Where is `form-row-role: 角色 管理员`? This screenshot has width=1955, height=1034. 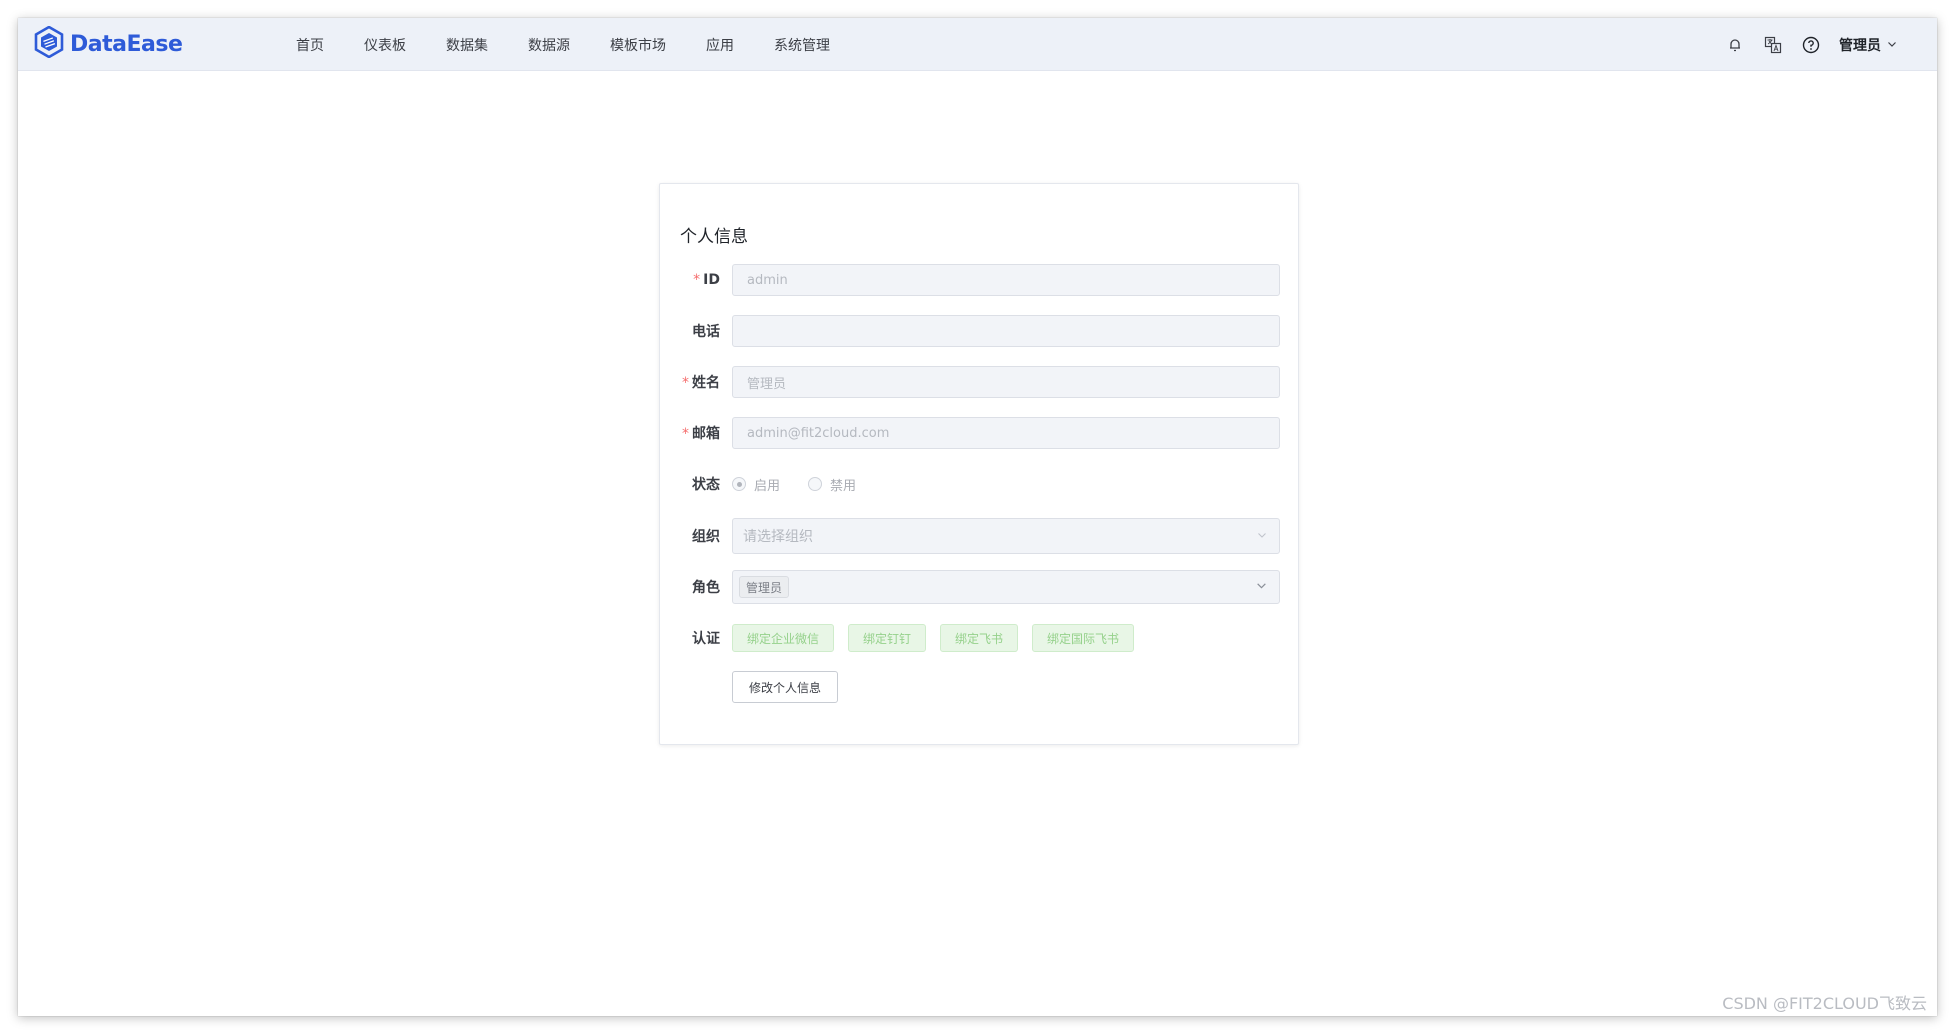 form-row-role: 角色 管理员 is located at coordinates (980, 587).